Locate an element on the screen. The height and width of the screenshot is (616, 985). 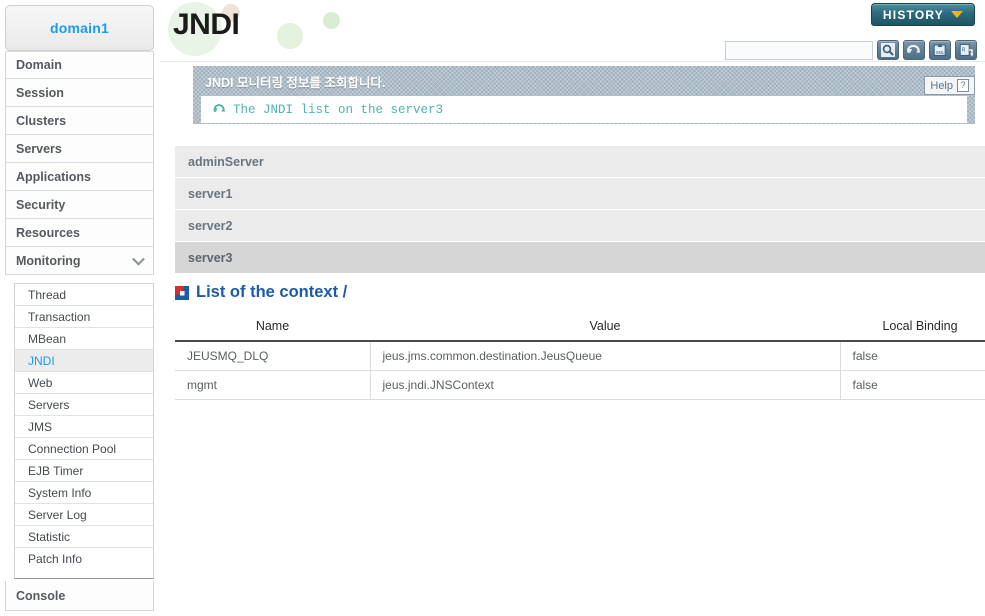
sidebar-item-security: Security is located at coordinates (79, 205).